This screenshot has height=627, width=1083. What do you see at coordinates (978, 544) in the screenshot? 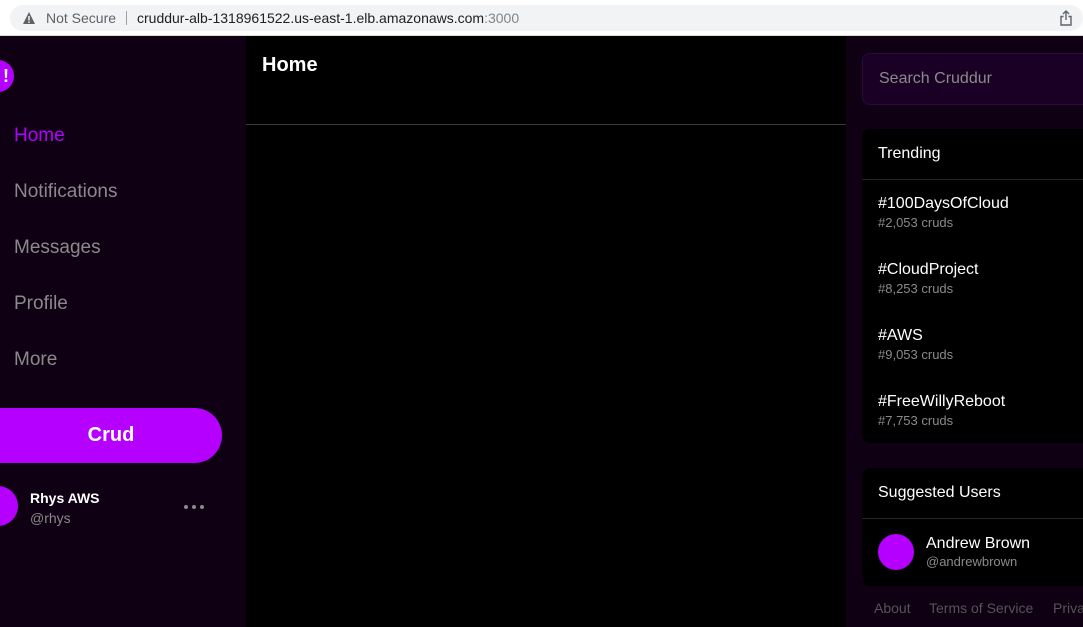
I see `suggested-user-name: Andrew Brown` at bounding box center [978, 544].